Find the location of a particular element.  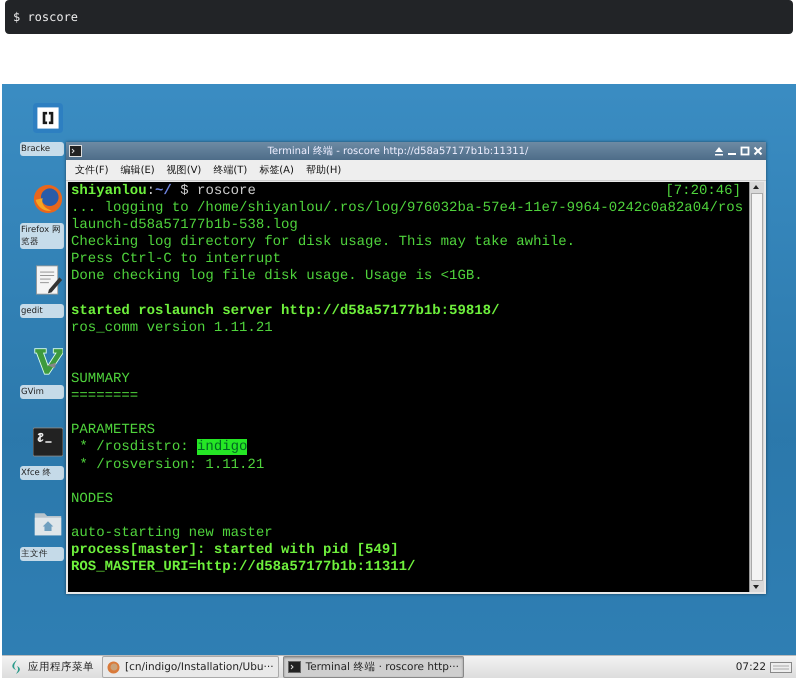

icon-label: Xfce 终 is located at coordinates (42, 473).